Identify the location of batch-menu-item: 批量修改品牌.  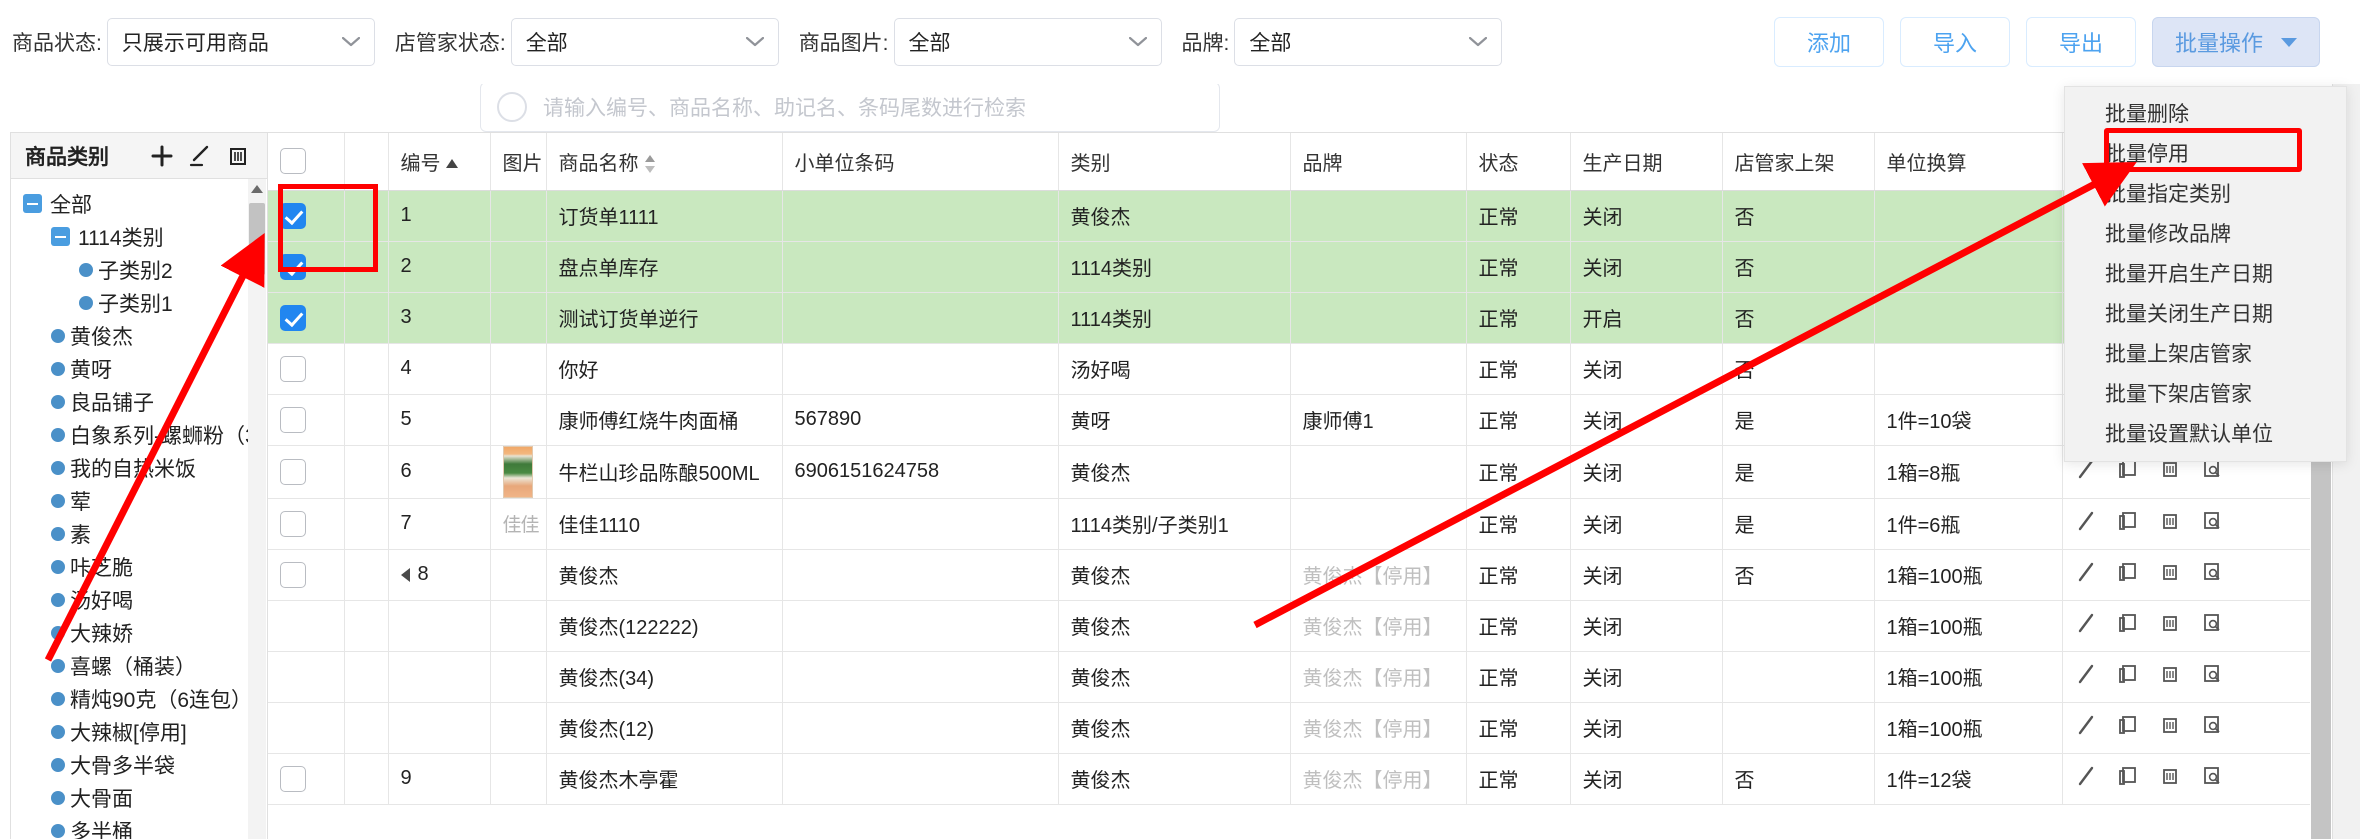
(2205, 233).